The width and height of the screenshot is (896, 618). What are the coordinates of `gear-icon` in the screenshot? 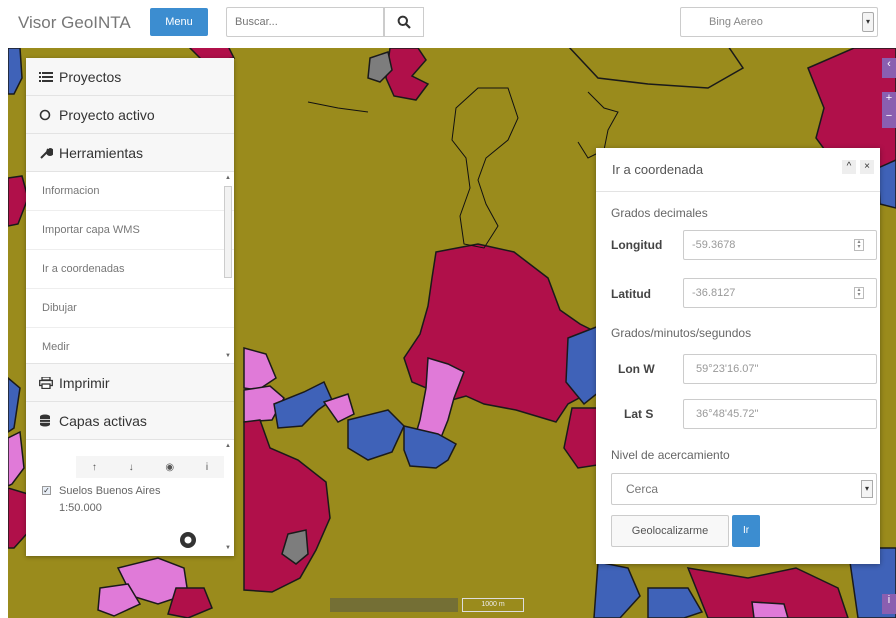 It's located at (188, 540).